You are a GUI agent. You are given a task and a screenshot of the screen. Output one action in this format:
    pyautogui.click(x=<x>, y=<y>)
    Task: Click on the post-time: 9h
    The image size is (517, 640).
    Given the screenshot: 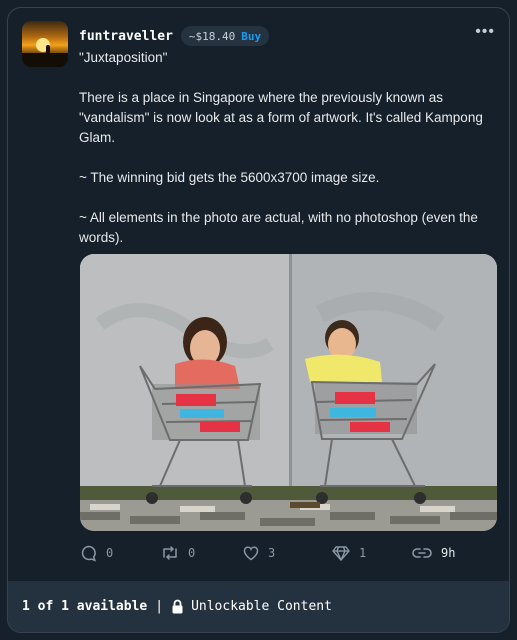 What is the action you would take?
    pyautogui.click(x=448, y=553)
    